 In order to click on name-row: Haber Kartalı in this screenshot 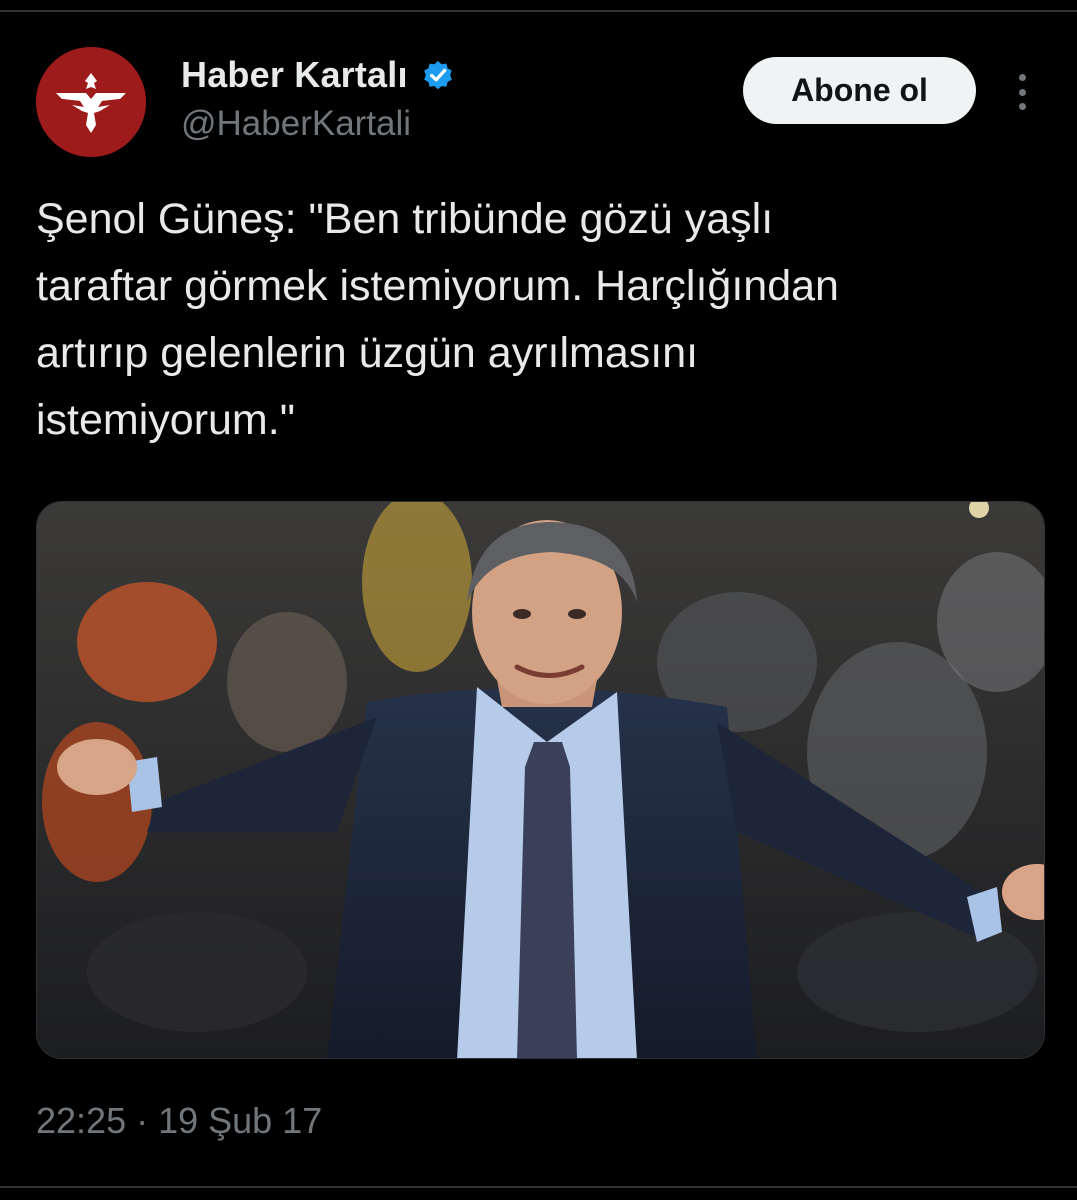, I will do `click(318, 75)`.